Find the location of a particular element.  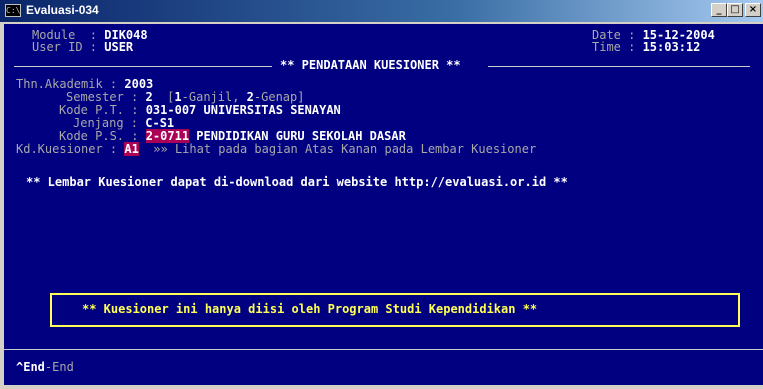

thn-akademik-label: Thn.Akademik : is located at coordinates (70, 84).